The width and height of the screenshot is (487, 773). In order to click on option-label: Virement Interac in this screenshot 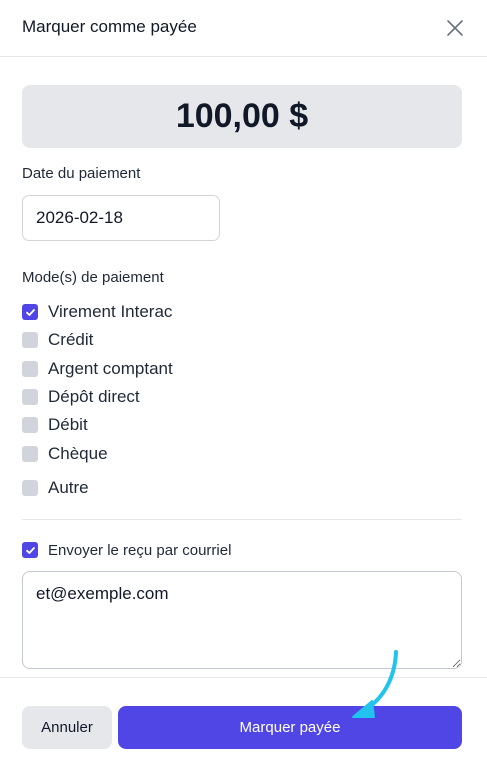, I will do `click(110, 311)`.